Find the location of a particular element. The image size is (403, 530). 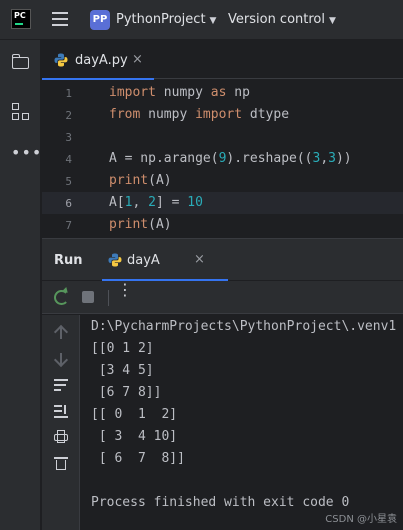

soft-wrap-icon is located at coordinates (61, 385).